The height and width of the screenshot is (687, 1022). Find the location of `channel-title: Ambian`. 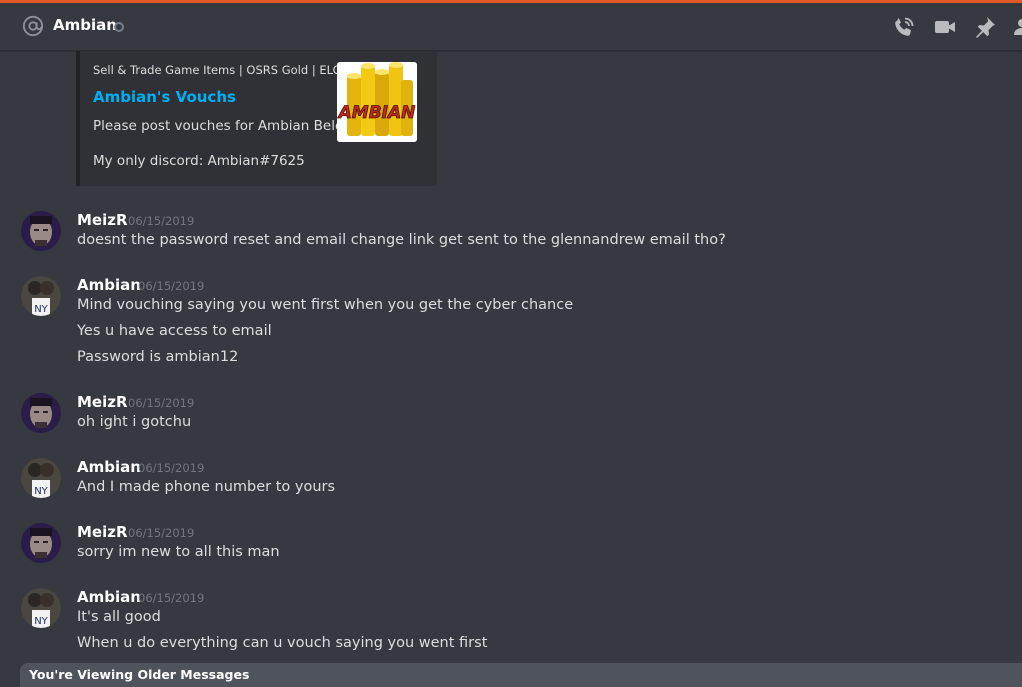

channel-title: Ambian is located at coordinates (85, 25).